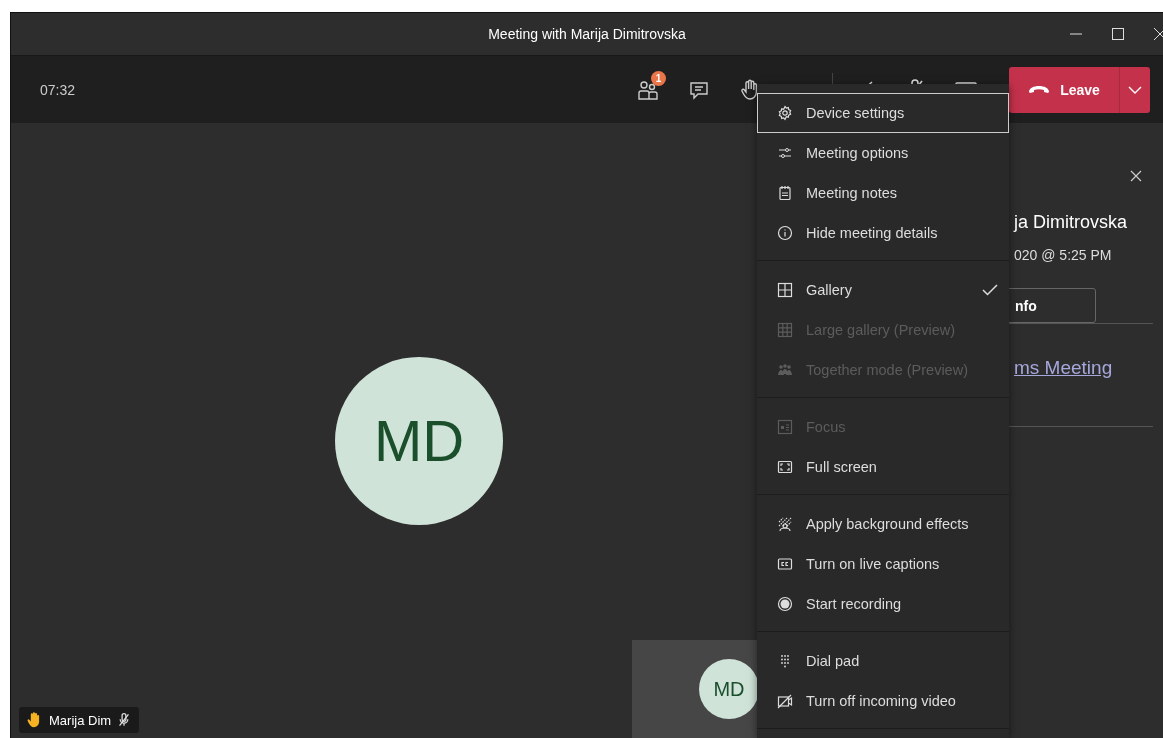  Describe the element at coordinates (1039, 89) in the screenshot. I see `phone-hang-up-icon` at that location.